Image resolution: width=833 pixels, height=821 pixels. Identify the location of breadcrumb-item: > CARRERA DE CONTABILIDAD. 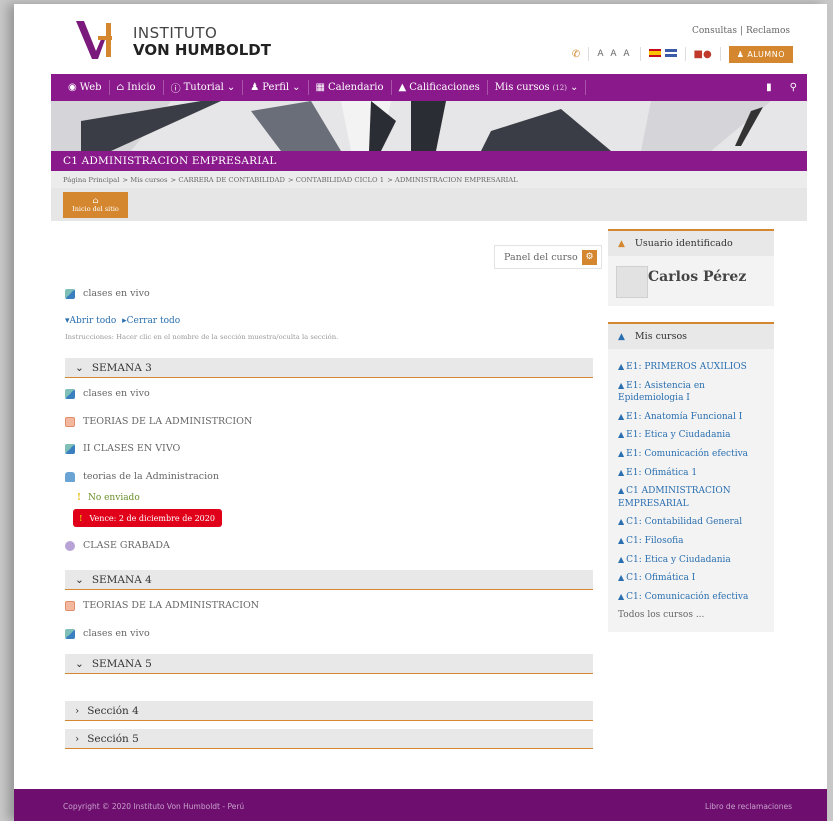
(228, 180).